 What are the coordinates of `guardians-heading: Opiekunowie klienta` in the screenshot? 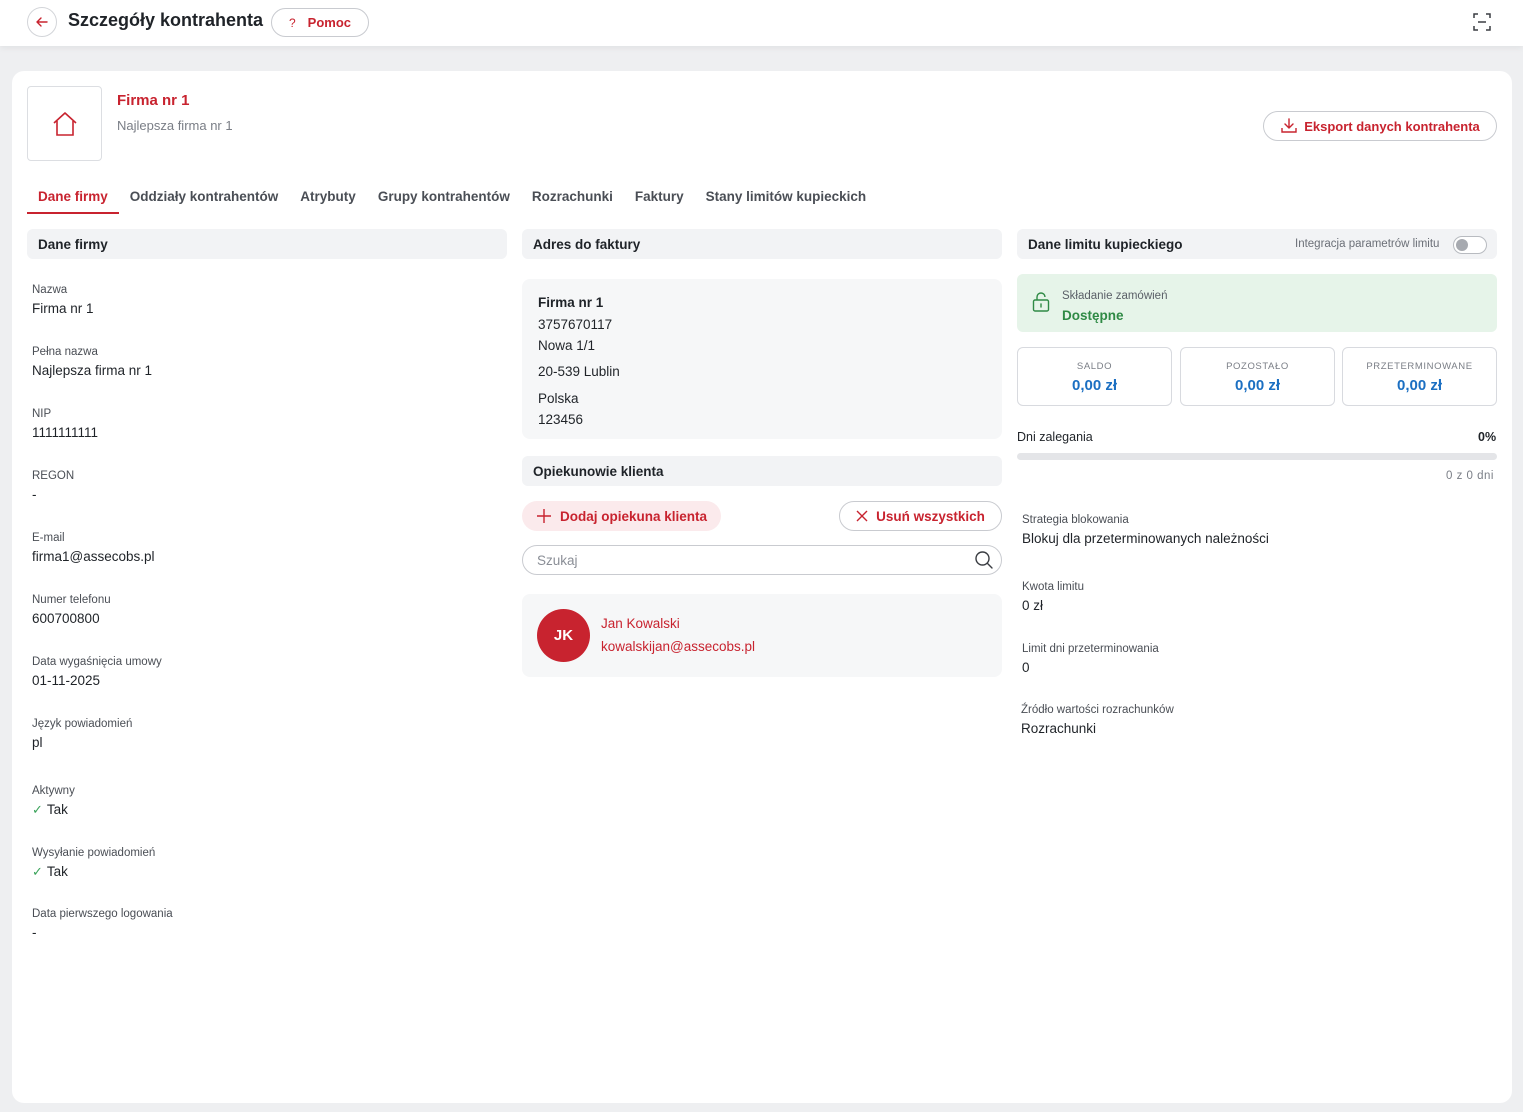 It's located at (762, 471).